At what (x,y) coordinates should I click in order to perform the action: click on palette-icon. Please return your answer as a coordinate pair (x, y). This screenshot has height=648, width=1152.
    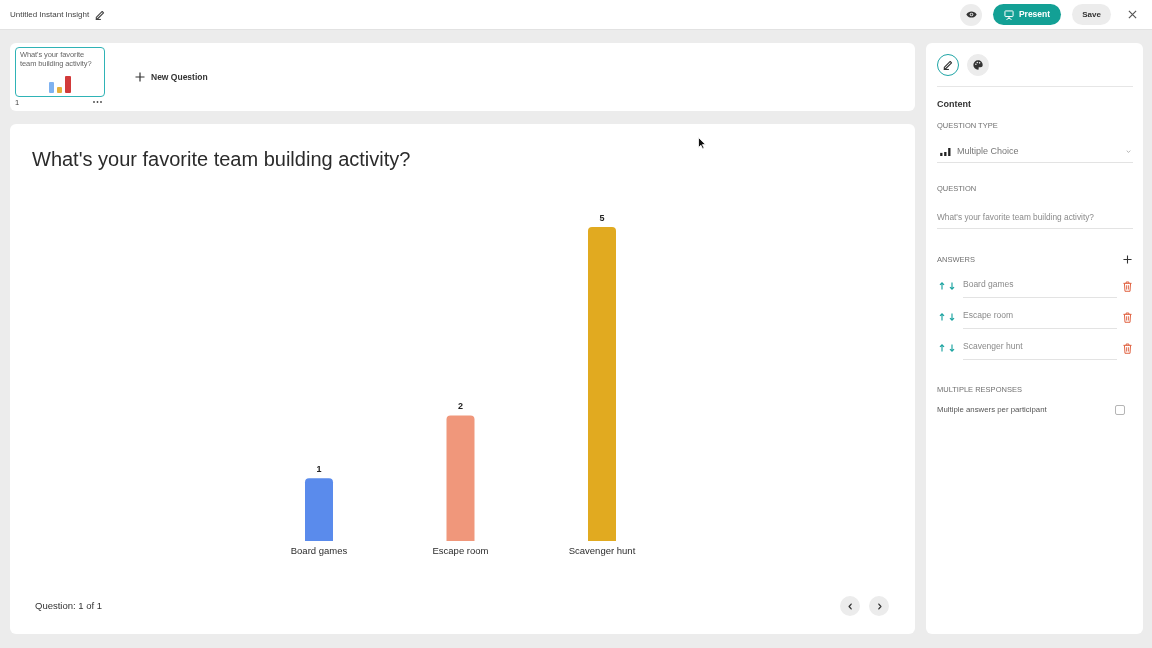
    Looking at the image, I should click on (978, 65).